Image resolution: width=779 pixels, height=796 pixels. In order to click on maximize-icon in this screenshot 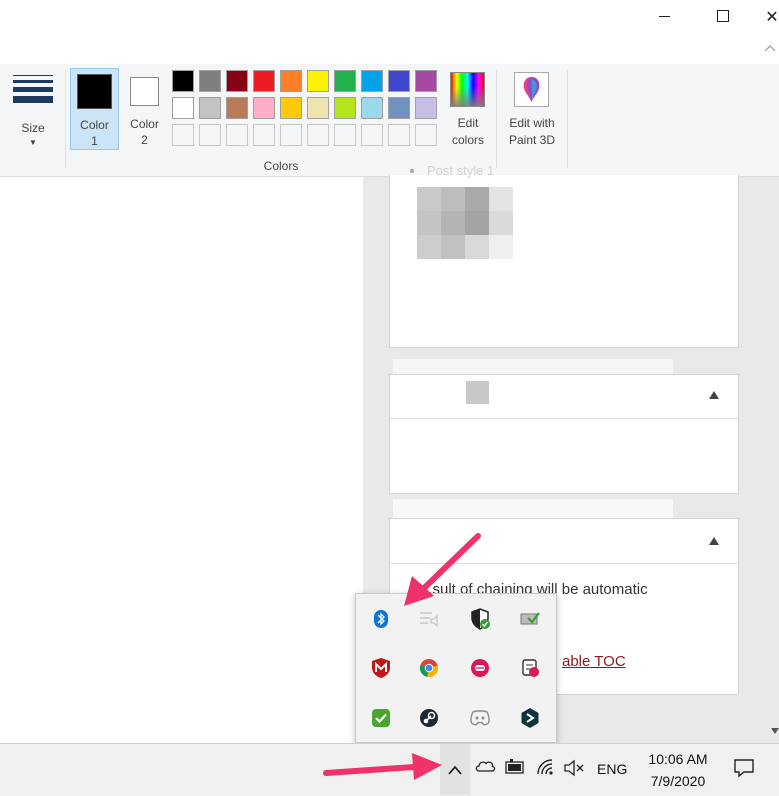, I will do `click(723, 16)`.